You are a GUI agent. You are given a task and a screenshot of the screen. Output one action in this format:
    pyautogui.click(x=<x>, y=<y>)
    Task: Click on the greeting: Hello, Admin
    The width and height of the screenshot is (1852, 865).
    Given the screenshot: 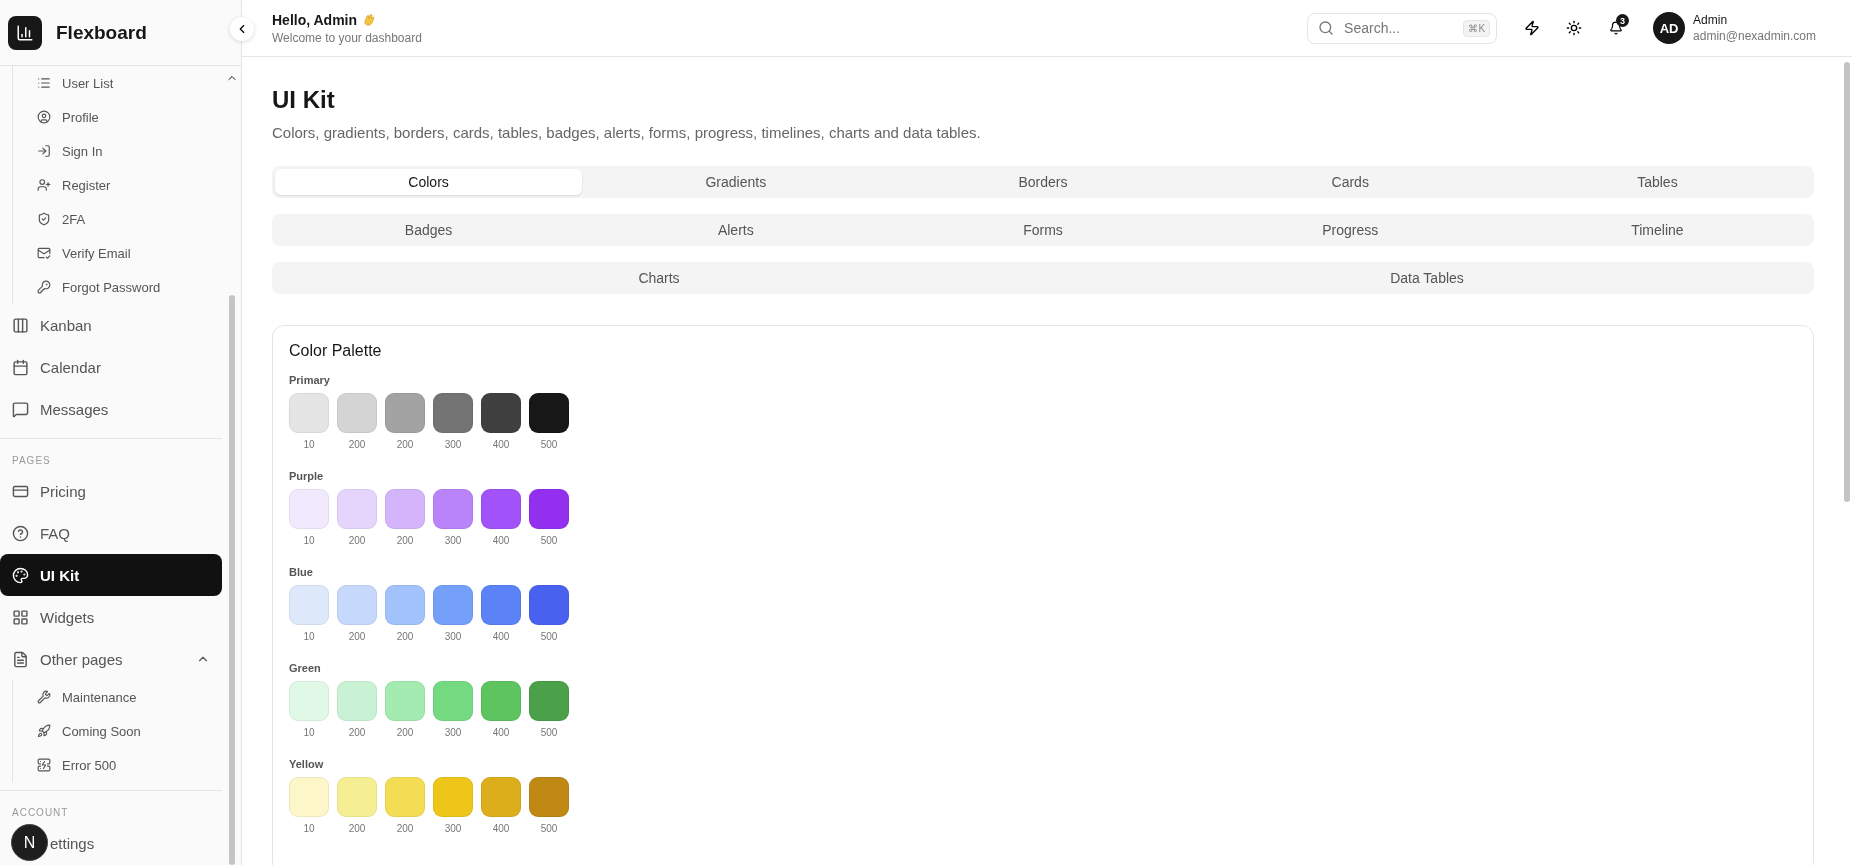 What is the action you would take?
    pyautogui.click(x=315, y=19)
    